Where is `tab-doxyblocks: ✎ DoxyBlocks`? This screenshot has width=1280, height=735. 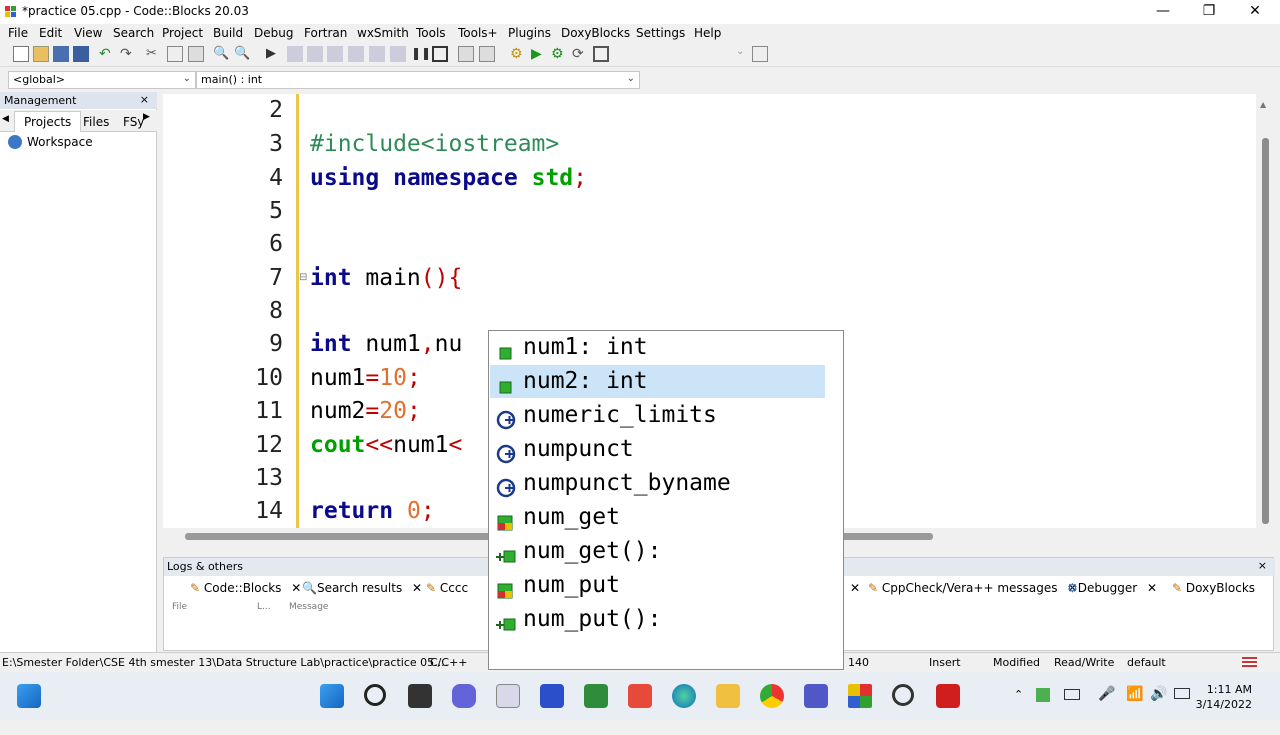 tab-doxyblocks: ✎ DoxyBlocks is located at coordinates (1213, 588).